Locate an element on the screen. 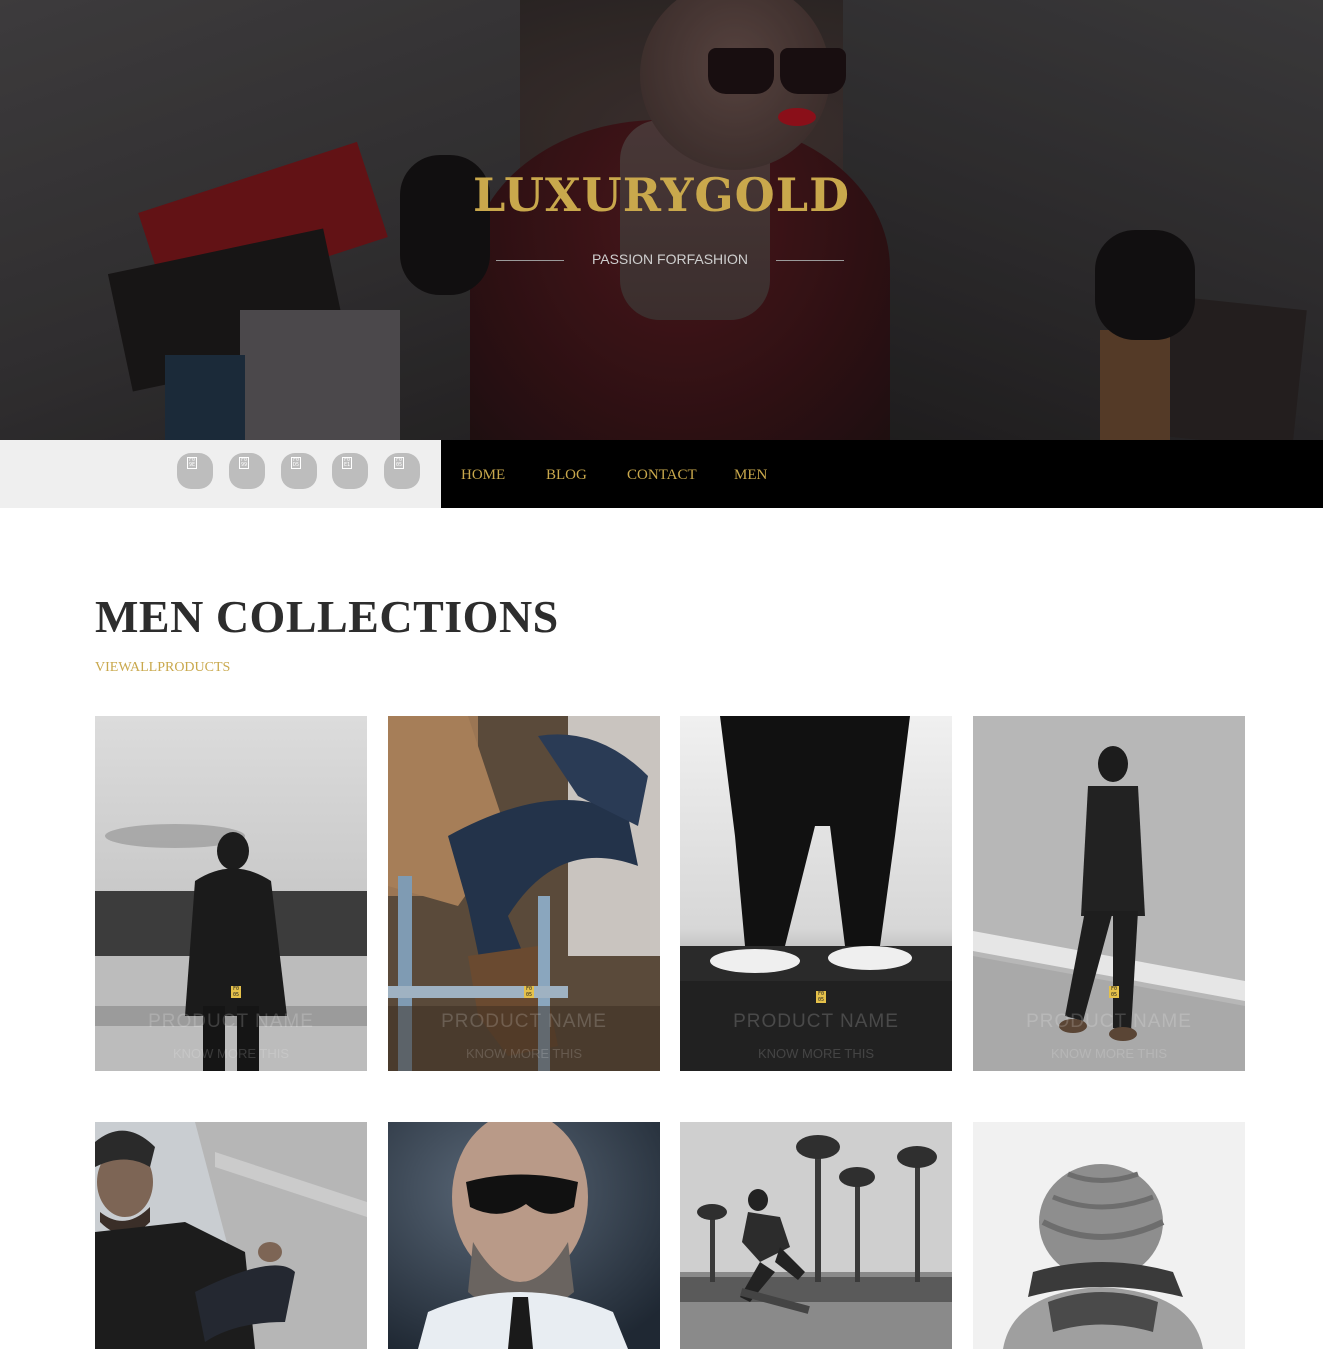 Image resolution: width=1323 pixels, height=1349 pixels. product-image-bearded-man is located at coordinates (231, 1235).